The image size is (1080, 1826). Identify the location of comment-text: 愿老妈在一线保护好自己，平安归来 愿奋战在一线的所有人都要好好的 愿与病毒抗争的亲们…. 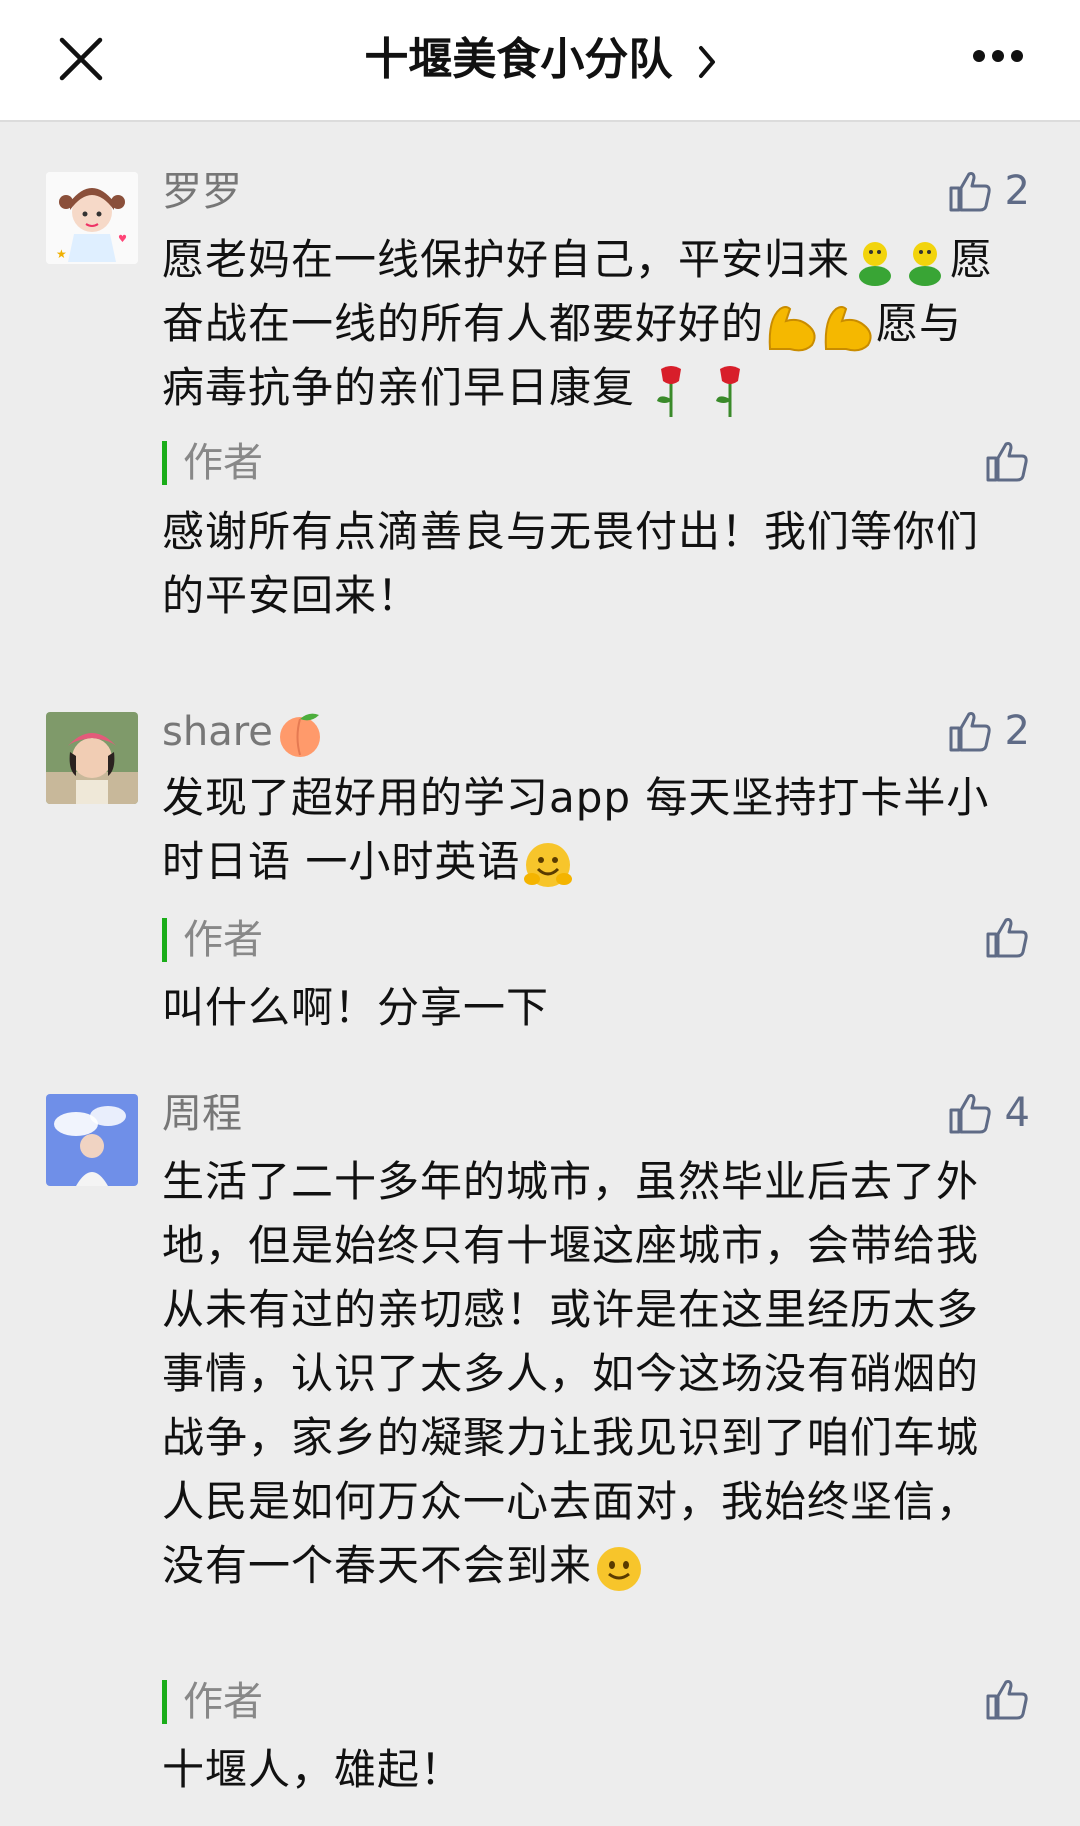
(582, 324).